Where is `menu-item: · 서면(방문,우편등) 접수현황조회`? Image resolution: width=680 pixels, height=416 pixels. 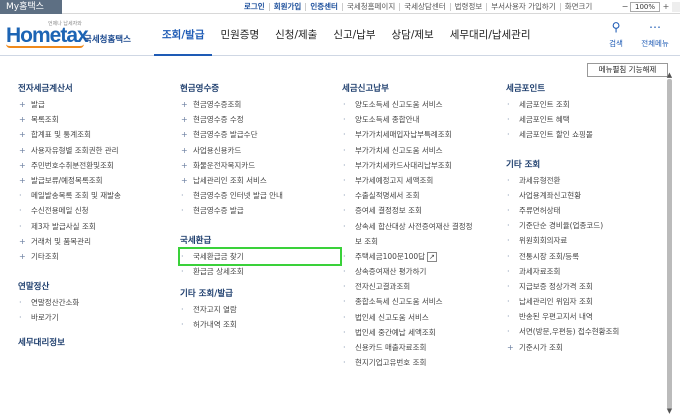 menu-item: · 서면(방문,우편등) 접수현황조회 is located at coordinates (585, 331).